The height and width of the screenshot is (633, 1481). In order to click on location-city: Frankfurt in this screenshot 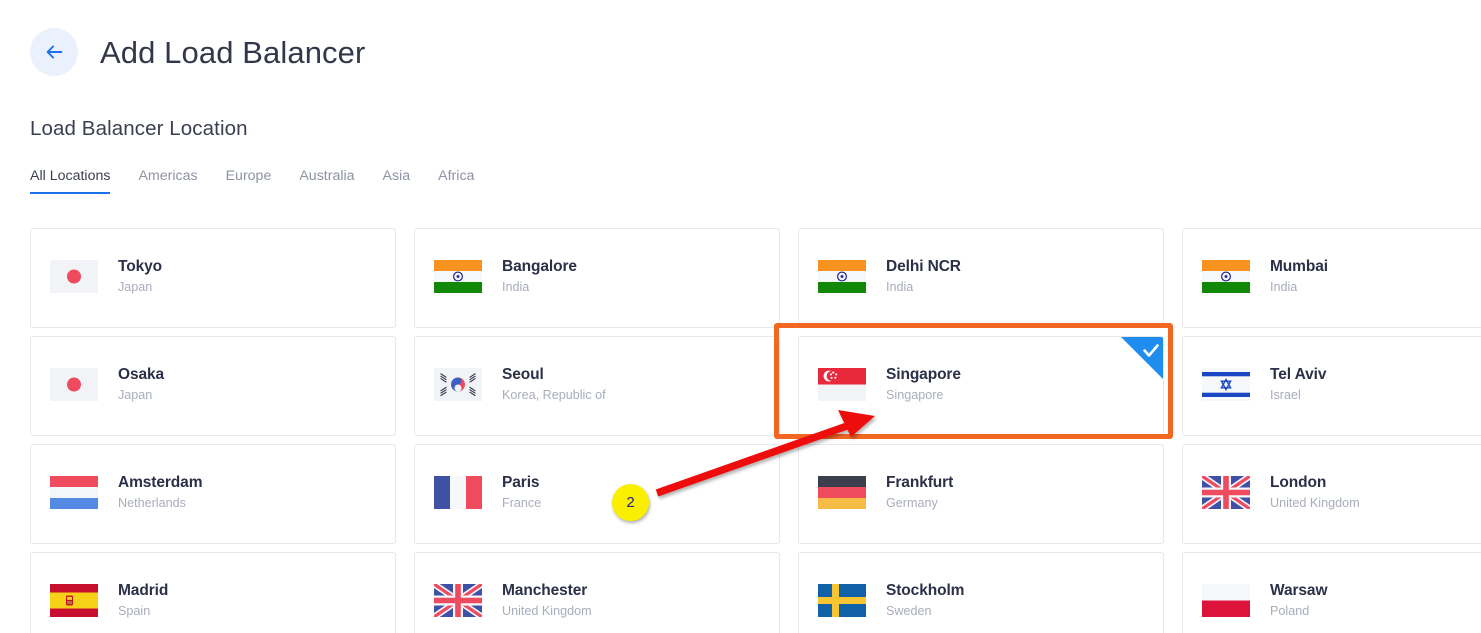, I will do `click(920, 482)`.